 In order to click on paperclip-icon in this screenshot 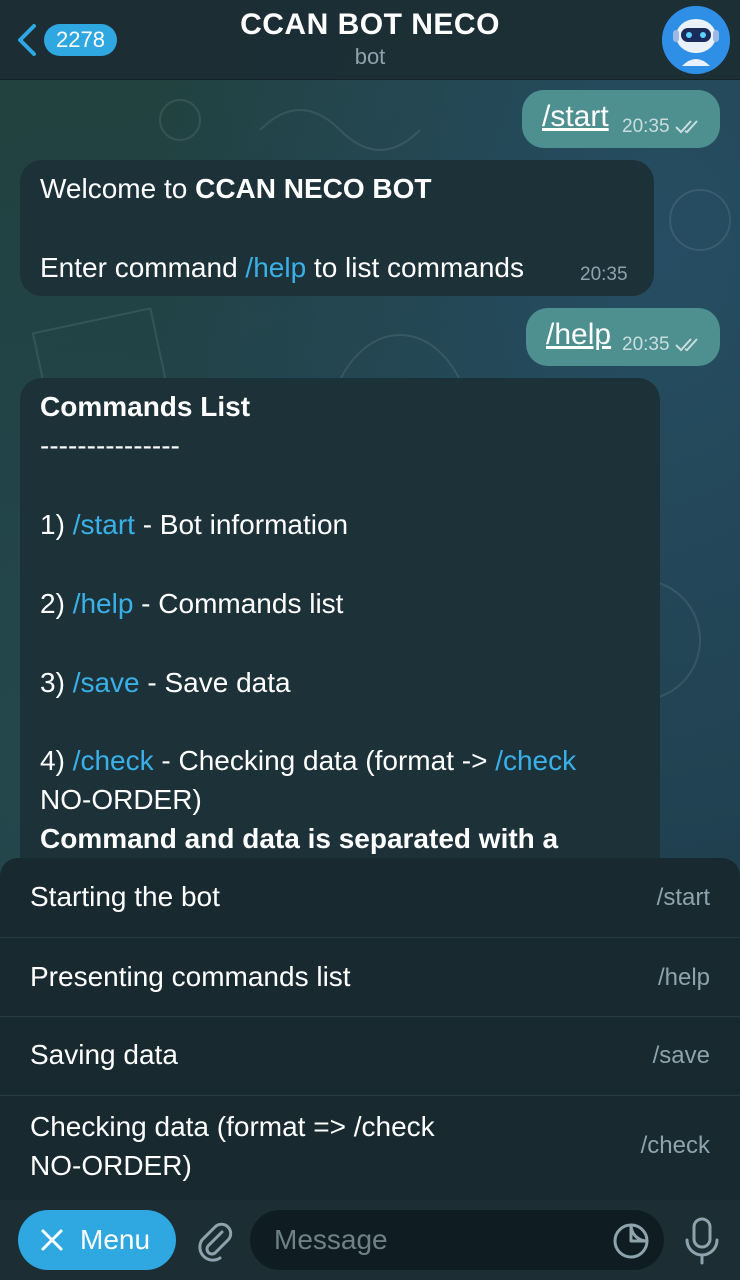, I will do `click(214, 1240)`.